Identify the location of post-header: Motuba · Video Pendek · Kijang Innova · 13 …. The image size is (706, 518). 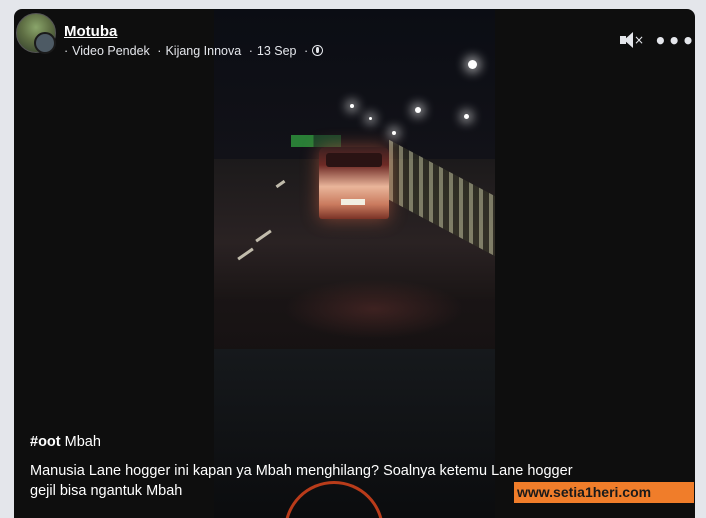
(356, 35).